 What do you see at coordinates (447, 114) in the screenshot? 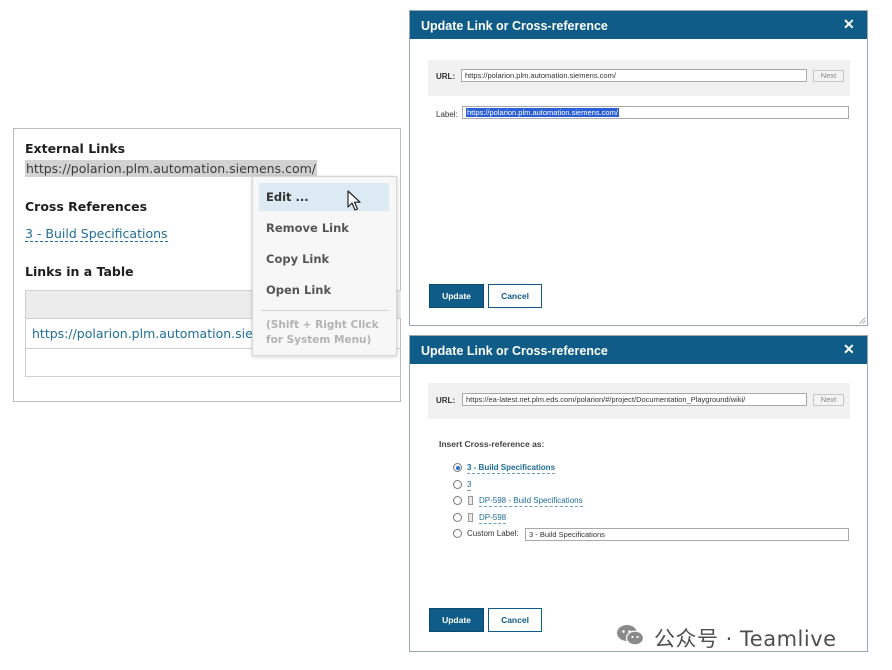
I see `label-label: Label:` at bounding box center [447, 114].